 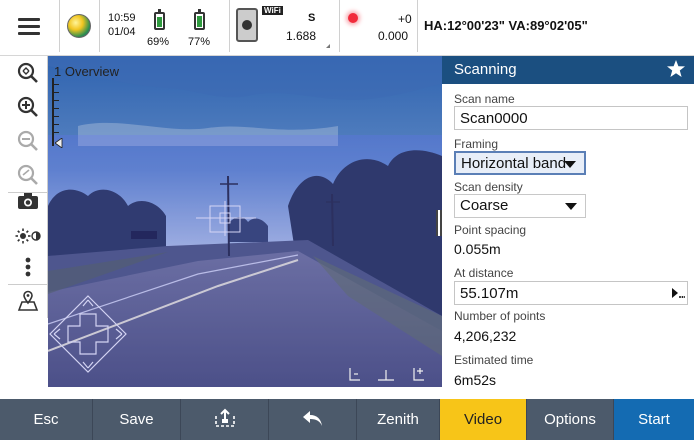 I want to click on scan-name-label: Scan name, so click(x=484, y=99).